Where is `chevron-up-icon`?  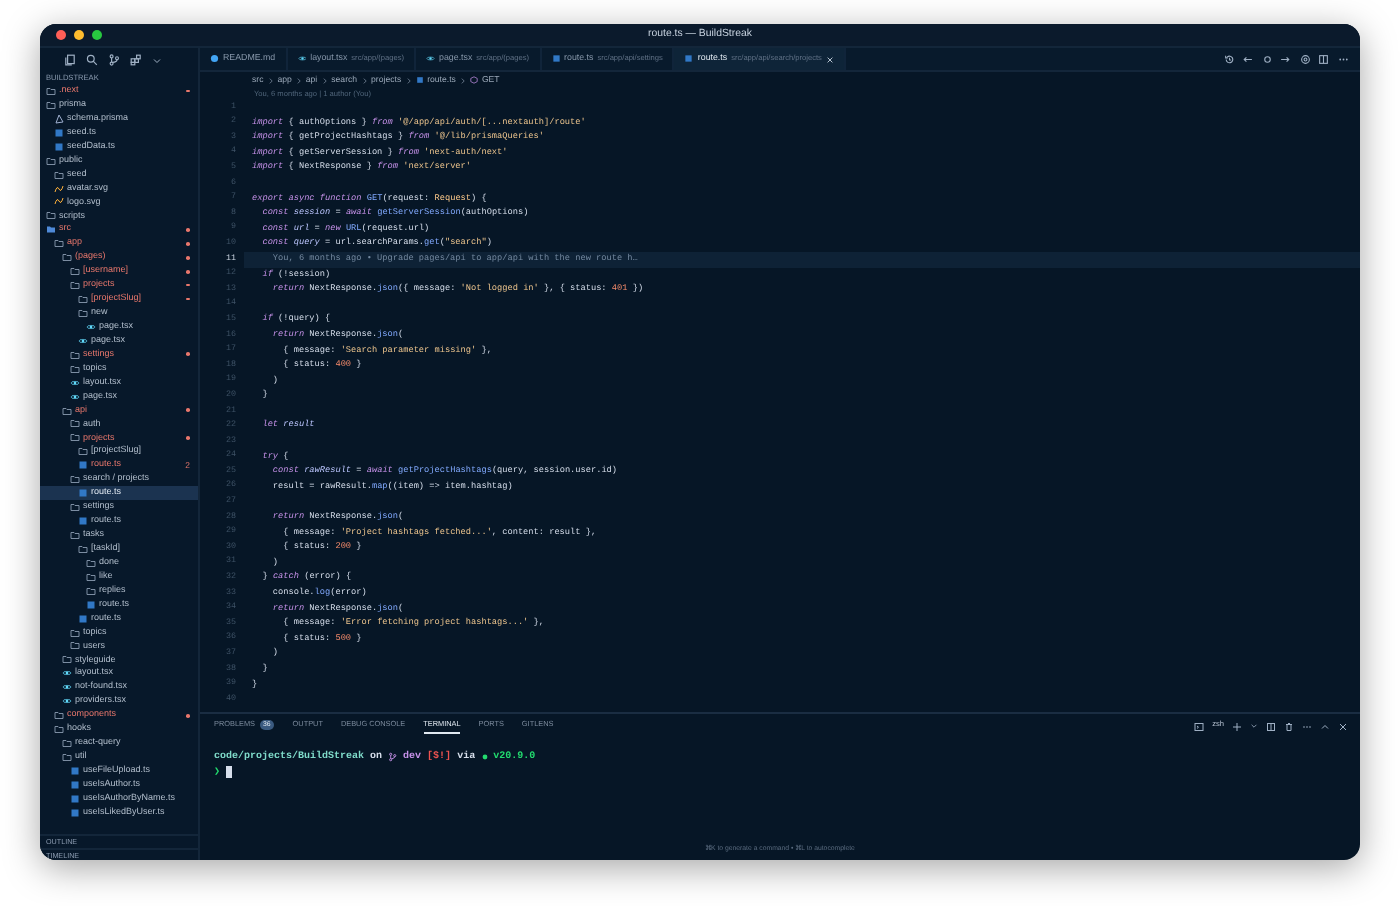 chevron-up-icon is located at coordinates (1325, 726).